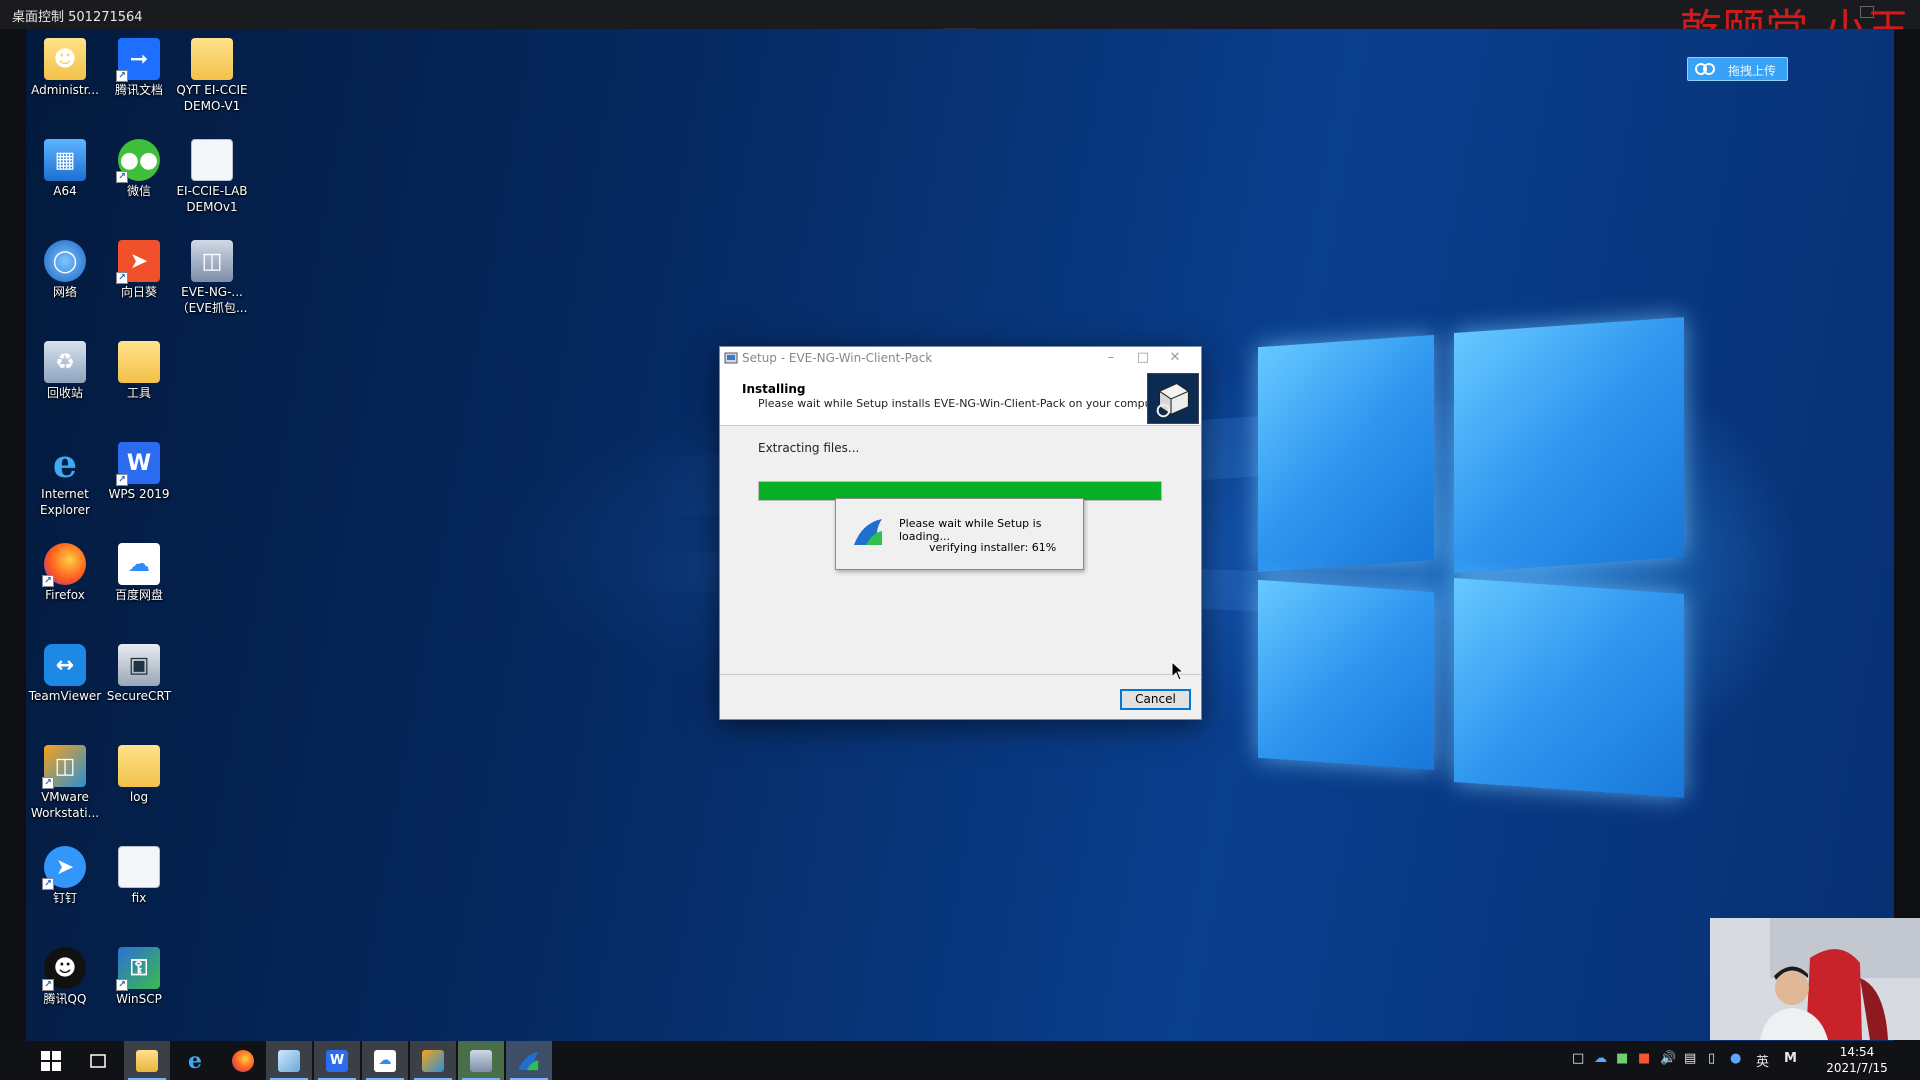 This screenshot has height=1080, width=1920. Describe the element at coordinates (77, 17) in the screenshot. I see `remote-session-title: 桌面控制 501271564` at that location.